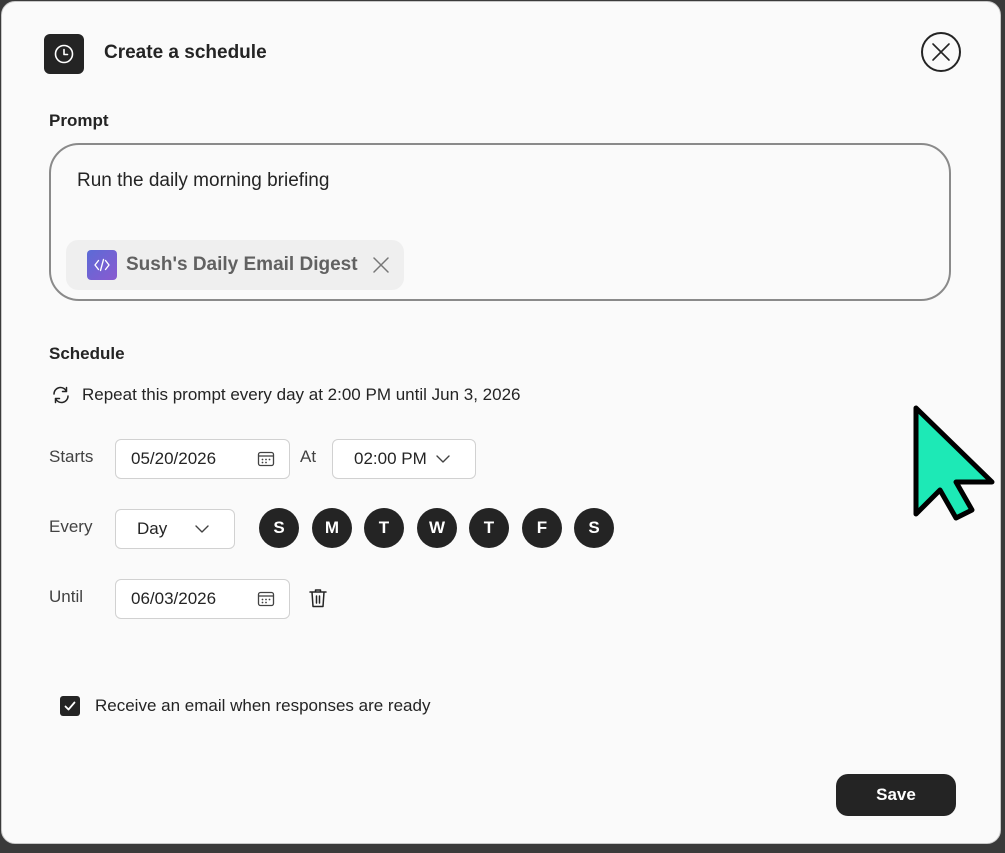 The image size is (1005, 853). I want to click on email-checkbox, so click(70, 706).